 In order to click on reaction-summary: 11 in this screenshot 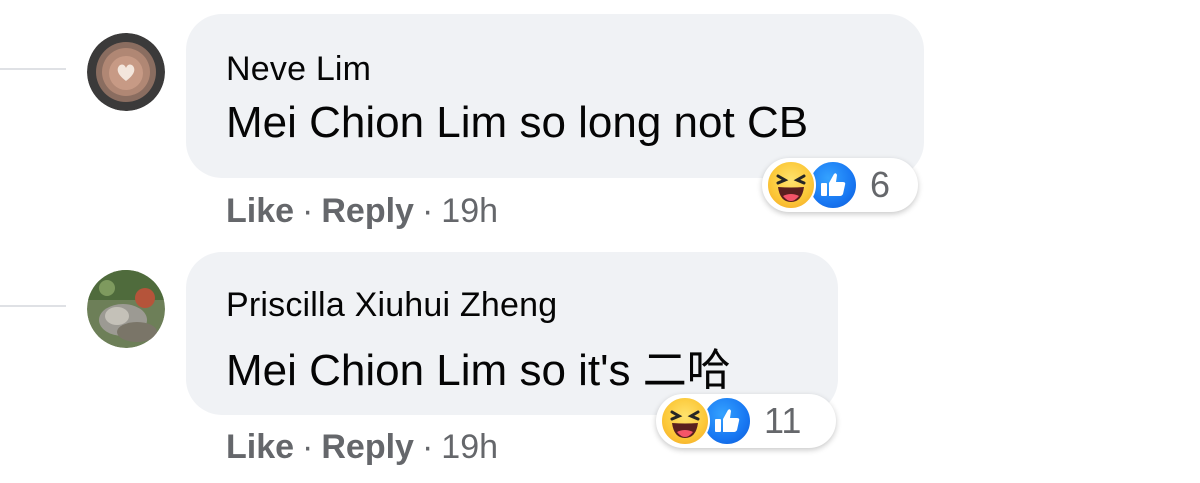, I will do `click(746, 421)`.